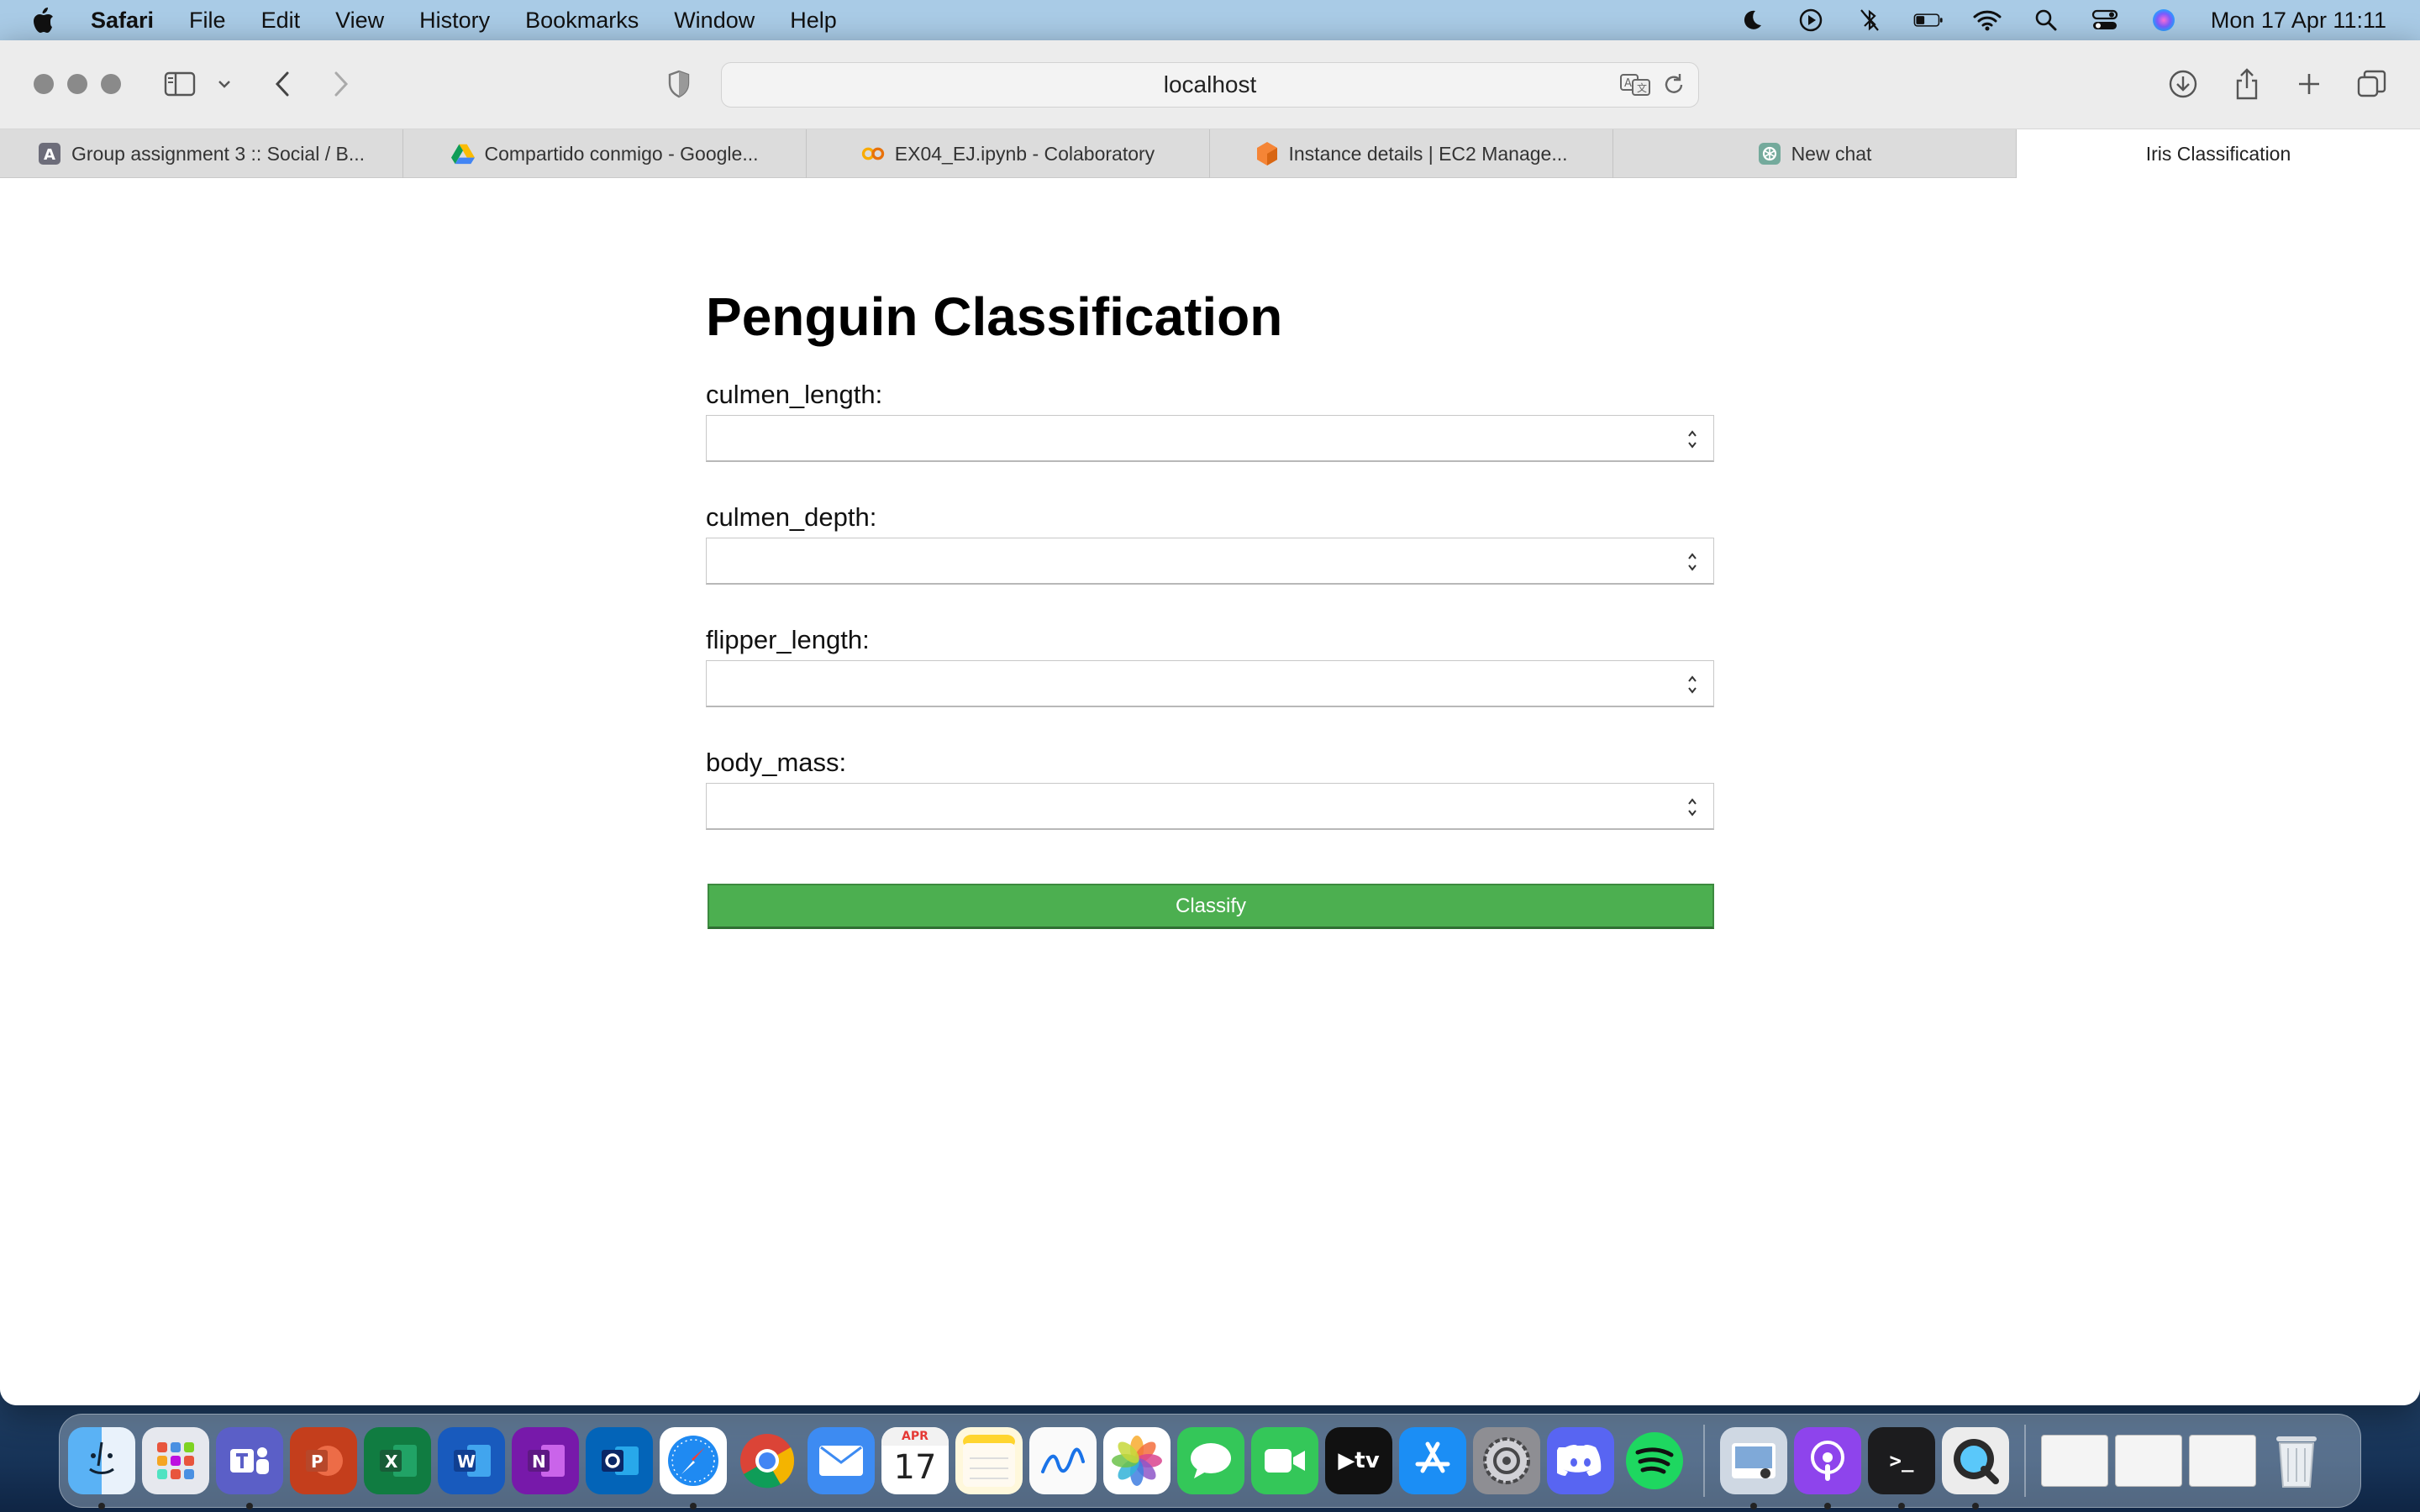 The height and width of the screenshot is (1512, 2420). I want to click on freeform-icon, so click(1063, 1460).